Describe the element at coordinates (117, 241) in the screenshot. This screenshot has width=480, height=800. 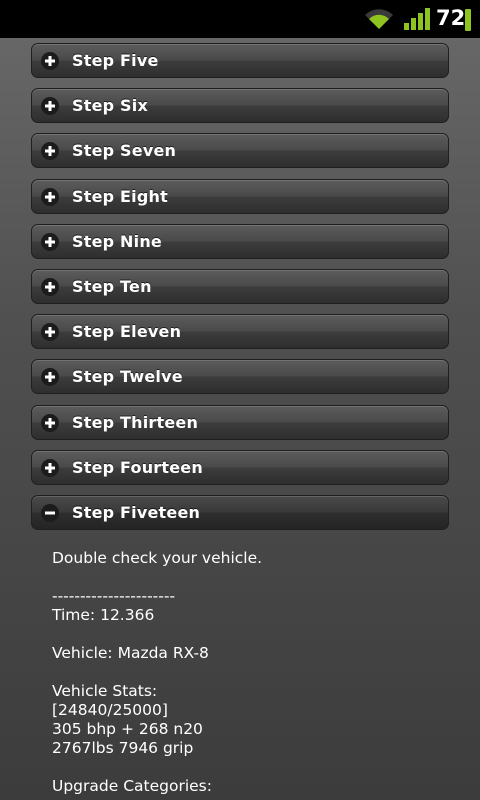
I see `step-label: Step Nine` at that location.